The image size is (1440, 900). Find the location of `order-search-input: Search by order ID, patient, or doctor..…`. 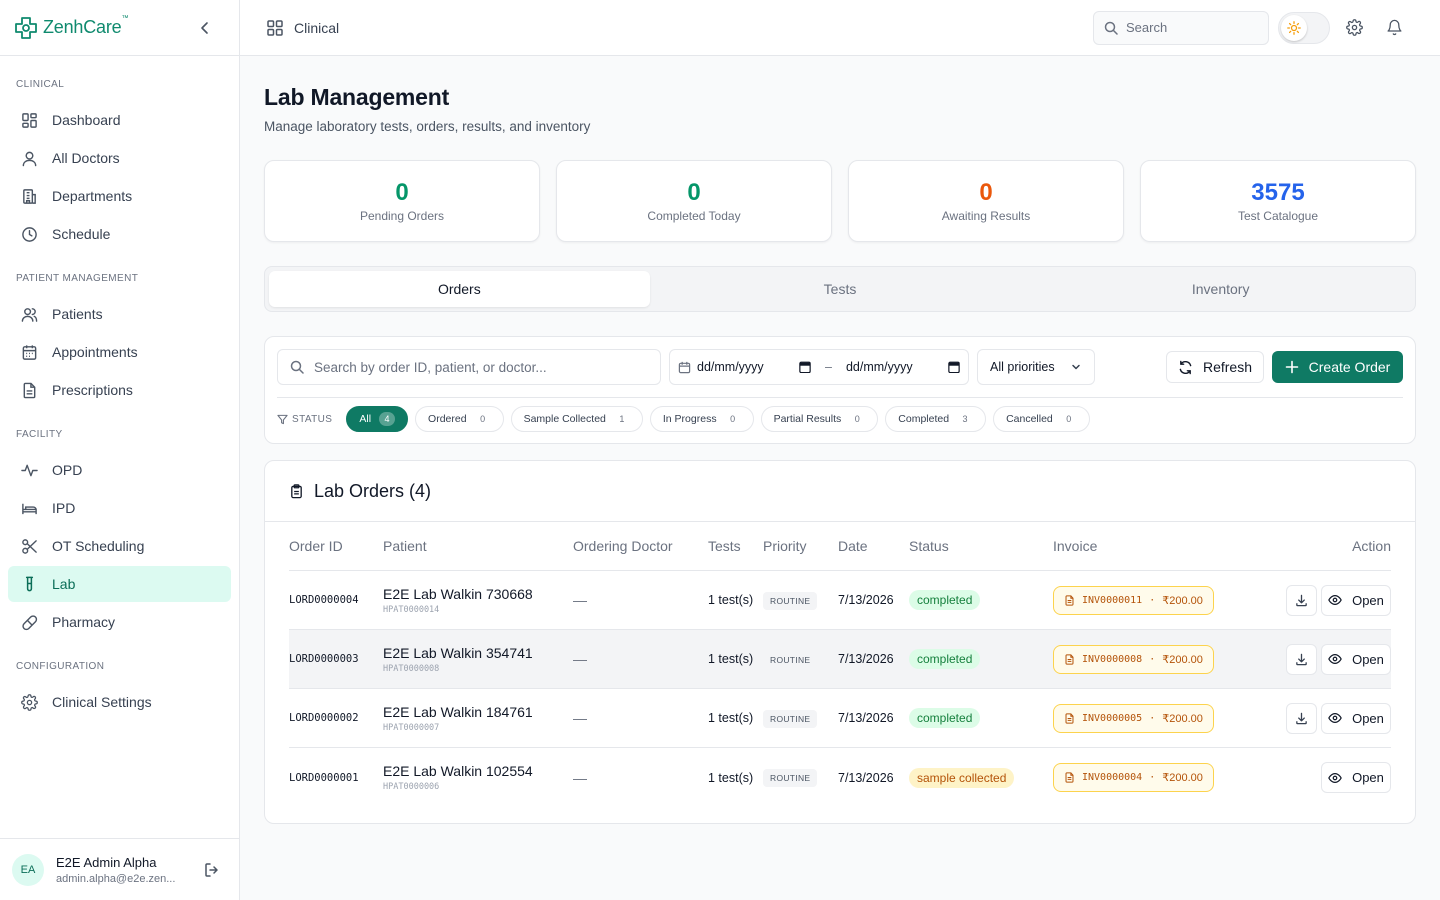

order-search-input: Search by order ID, patient, or doctor..… is located at coordinates (469, 367).